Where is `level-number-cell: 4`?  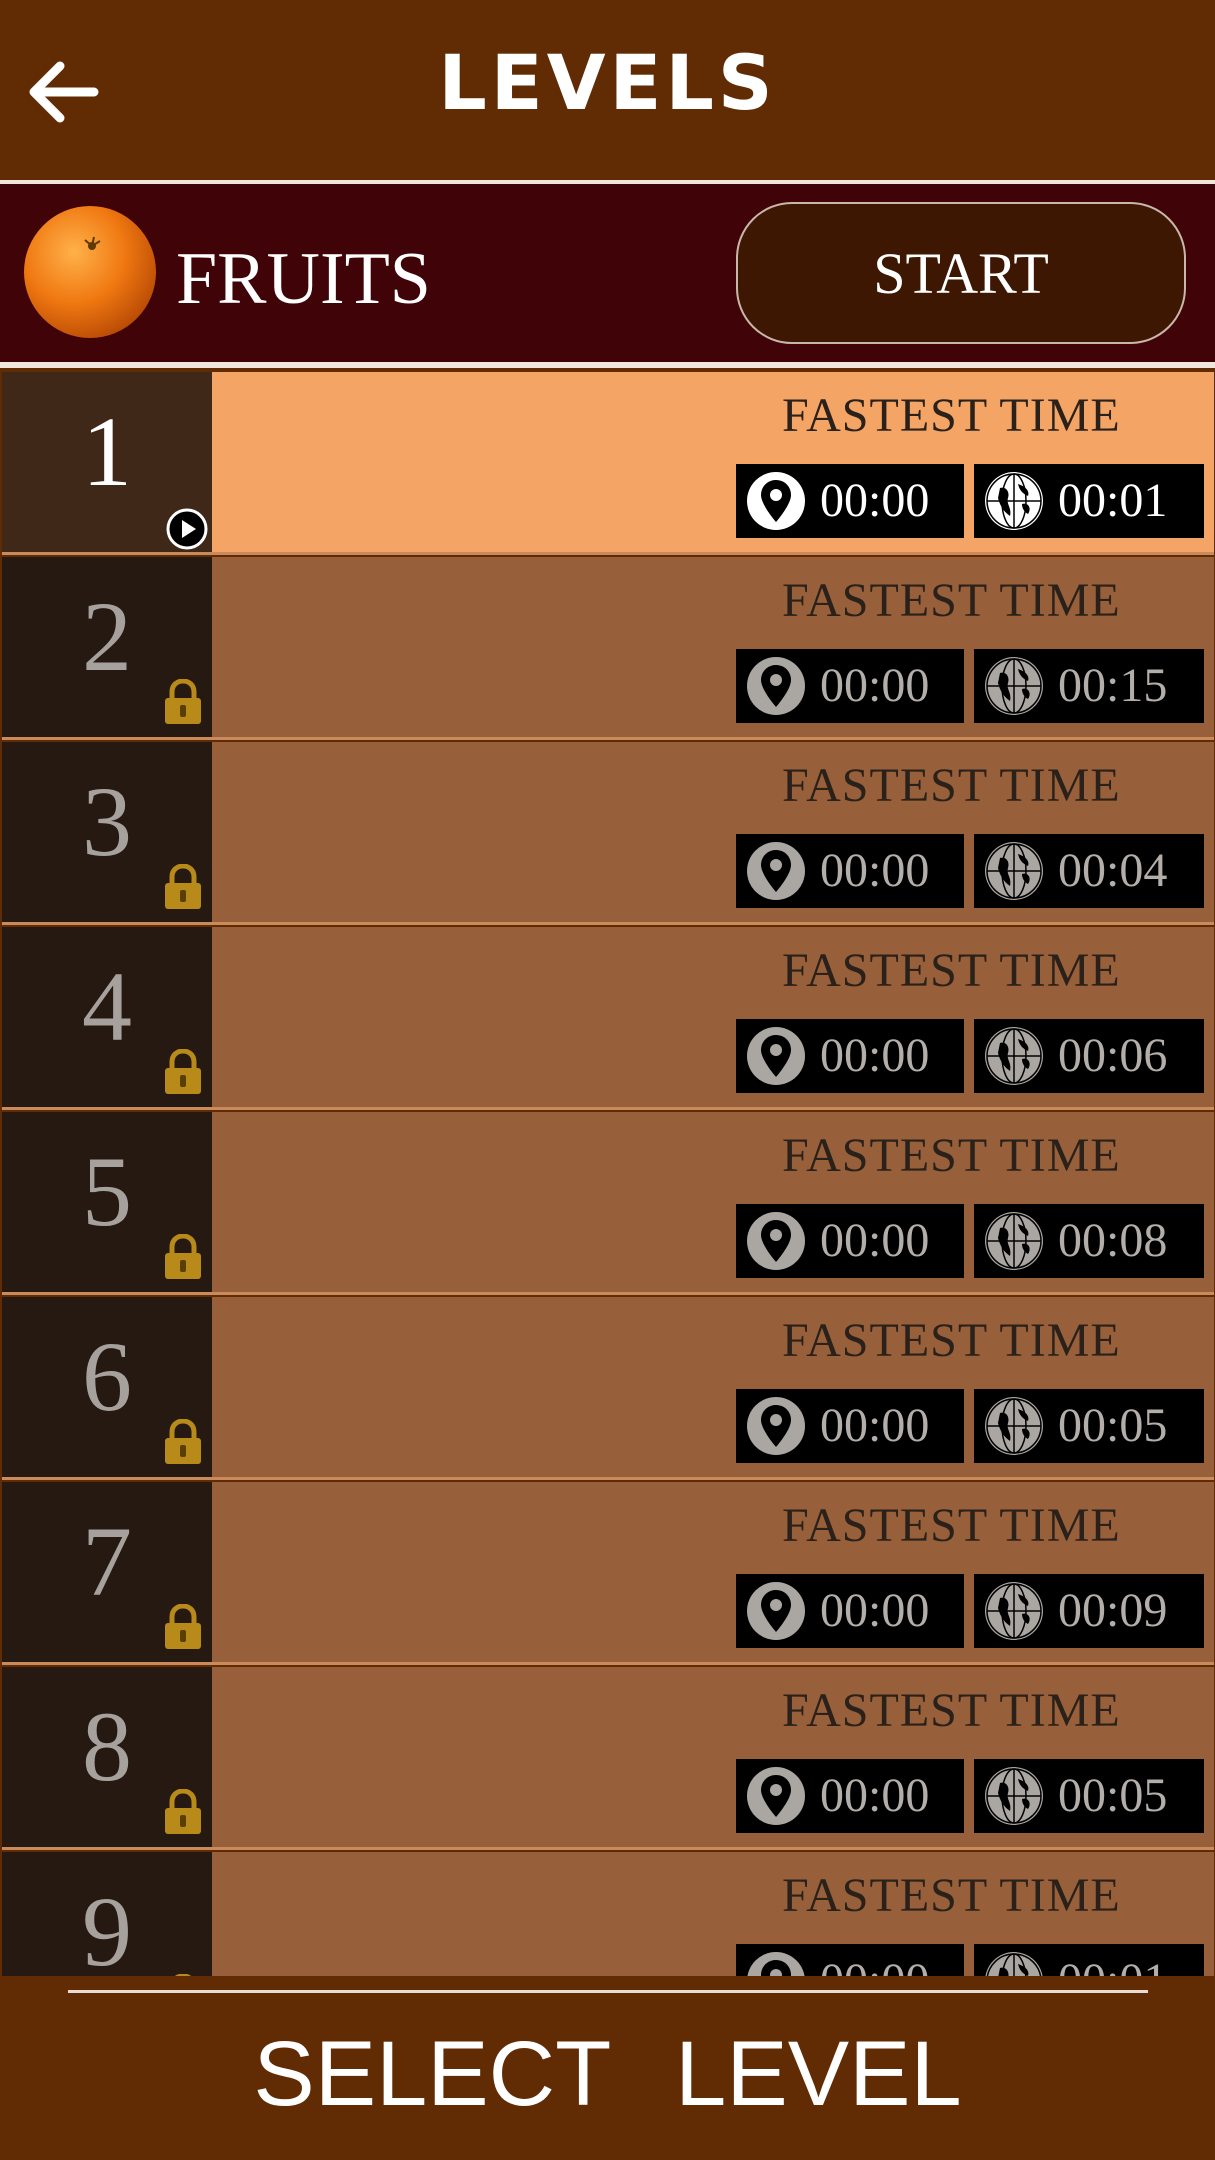
level-number-cell: 4 is located at coordinates (107, 1017).